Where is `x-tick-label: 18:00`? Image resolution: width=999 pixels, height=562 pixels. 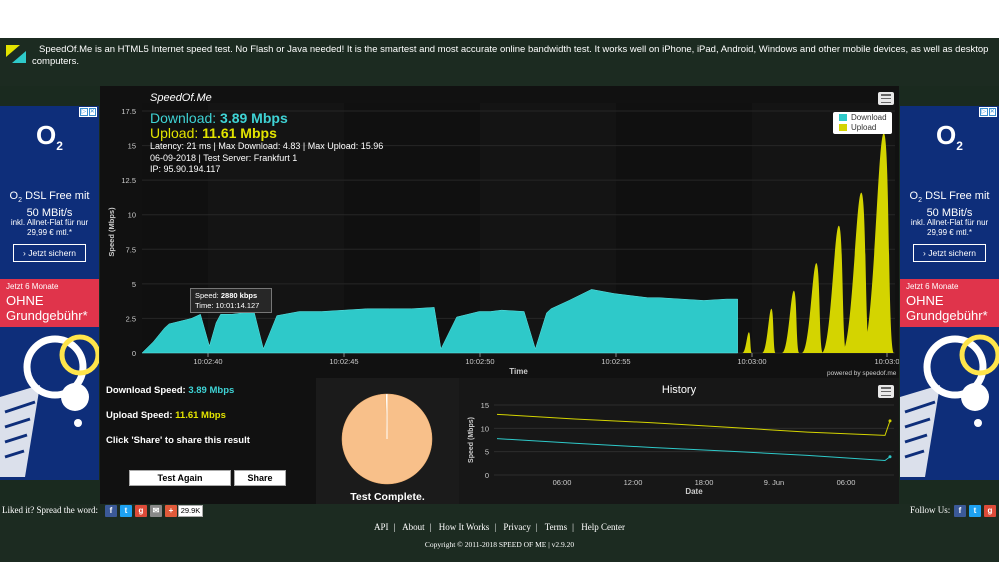
x-tick-label: 18:00 is located at coordinates (704, 482).